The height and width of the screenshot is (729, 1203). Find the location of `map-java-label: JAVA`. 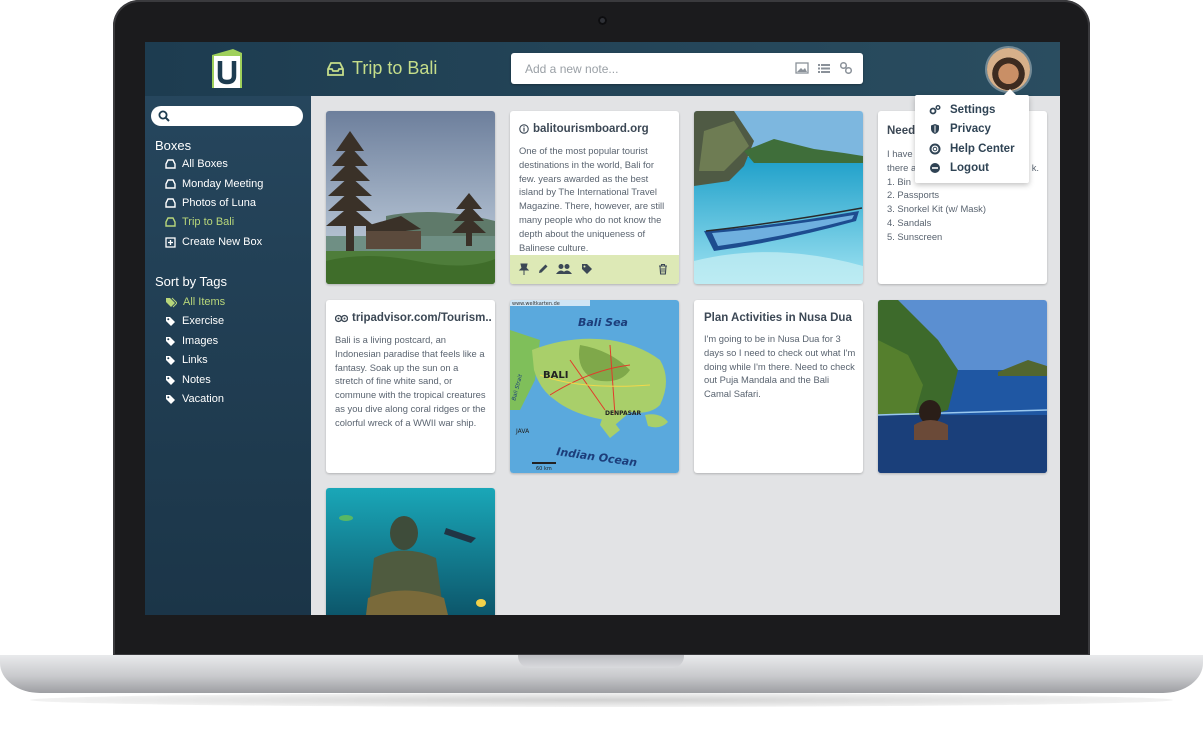

map-java-label: JAVA is located at coordinates (522, 431).